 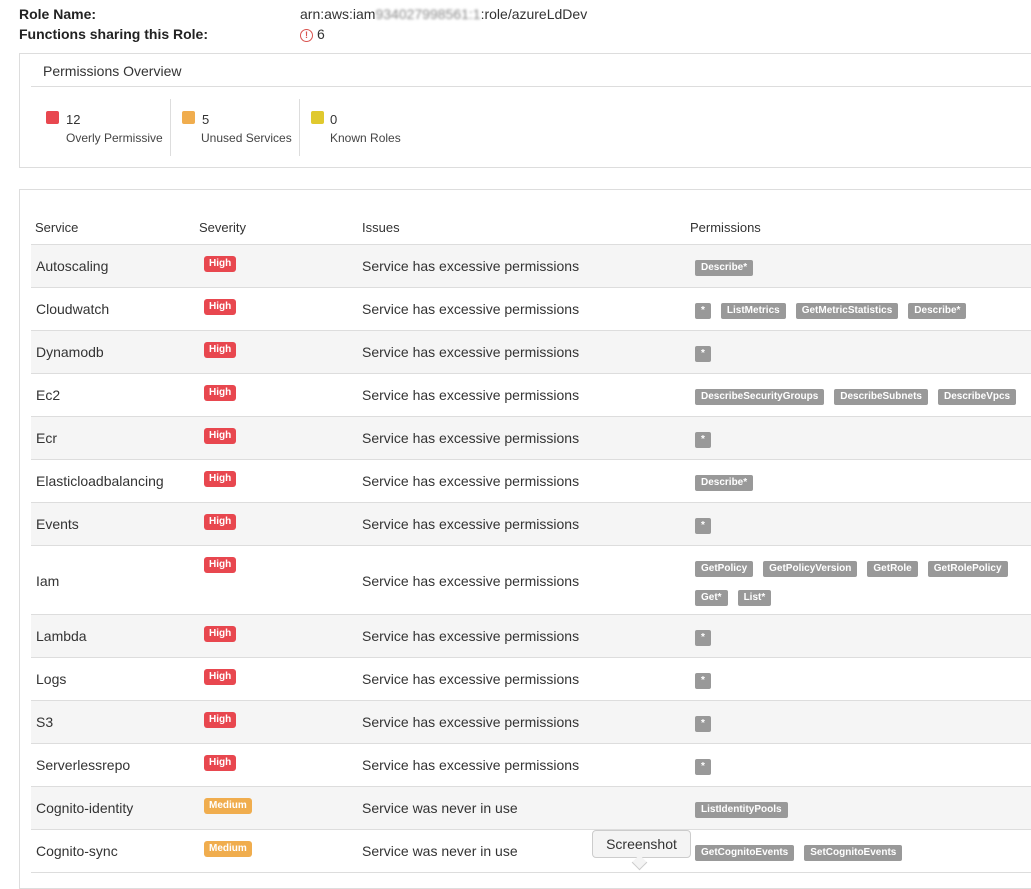 I want to click on permission-tag: DescribeSecurityGroups, so click(x=760, y=397).